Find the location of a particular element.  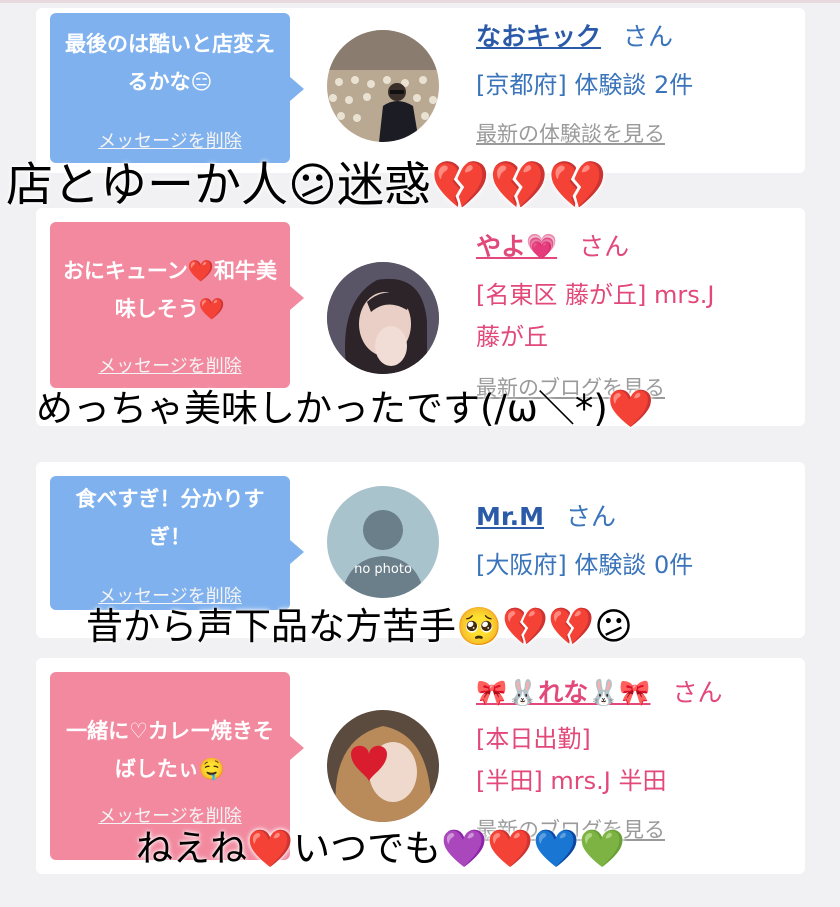

avatar: no photo is located at coordinates (383, 542).